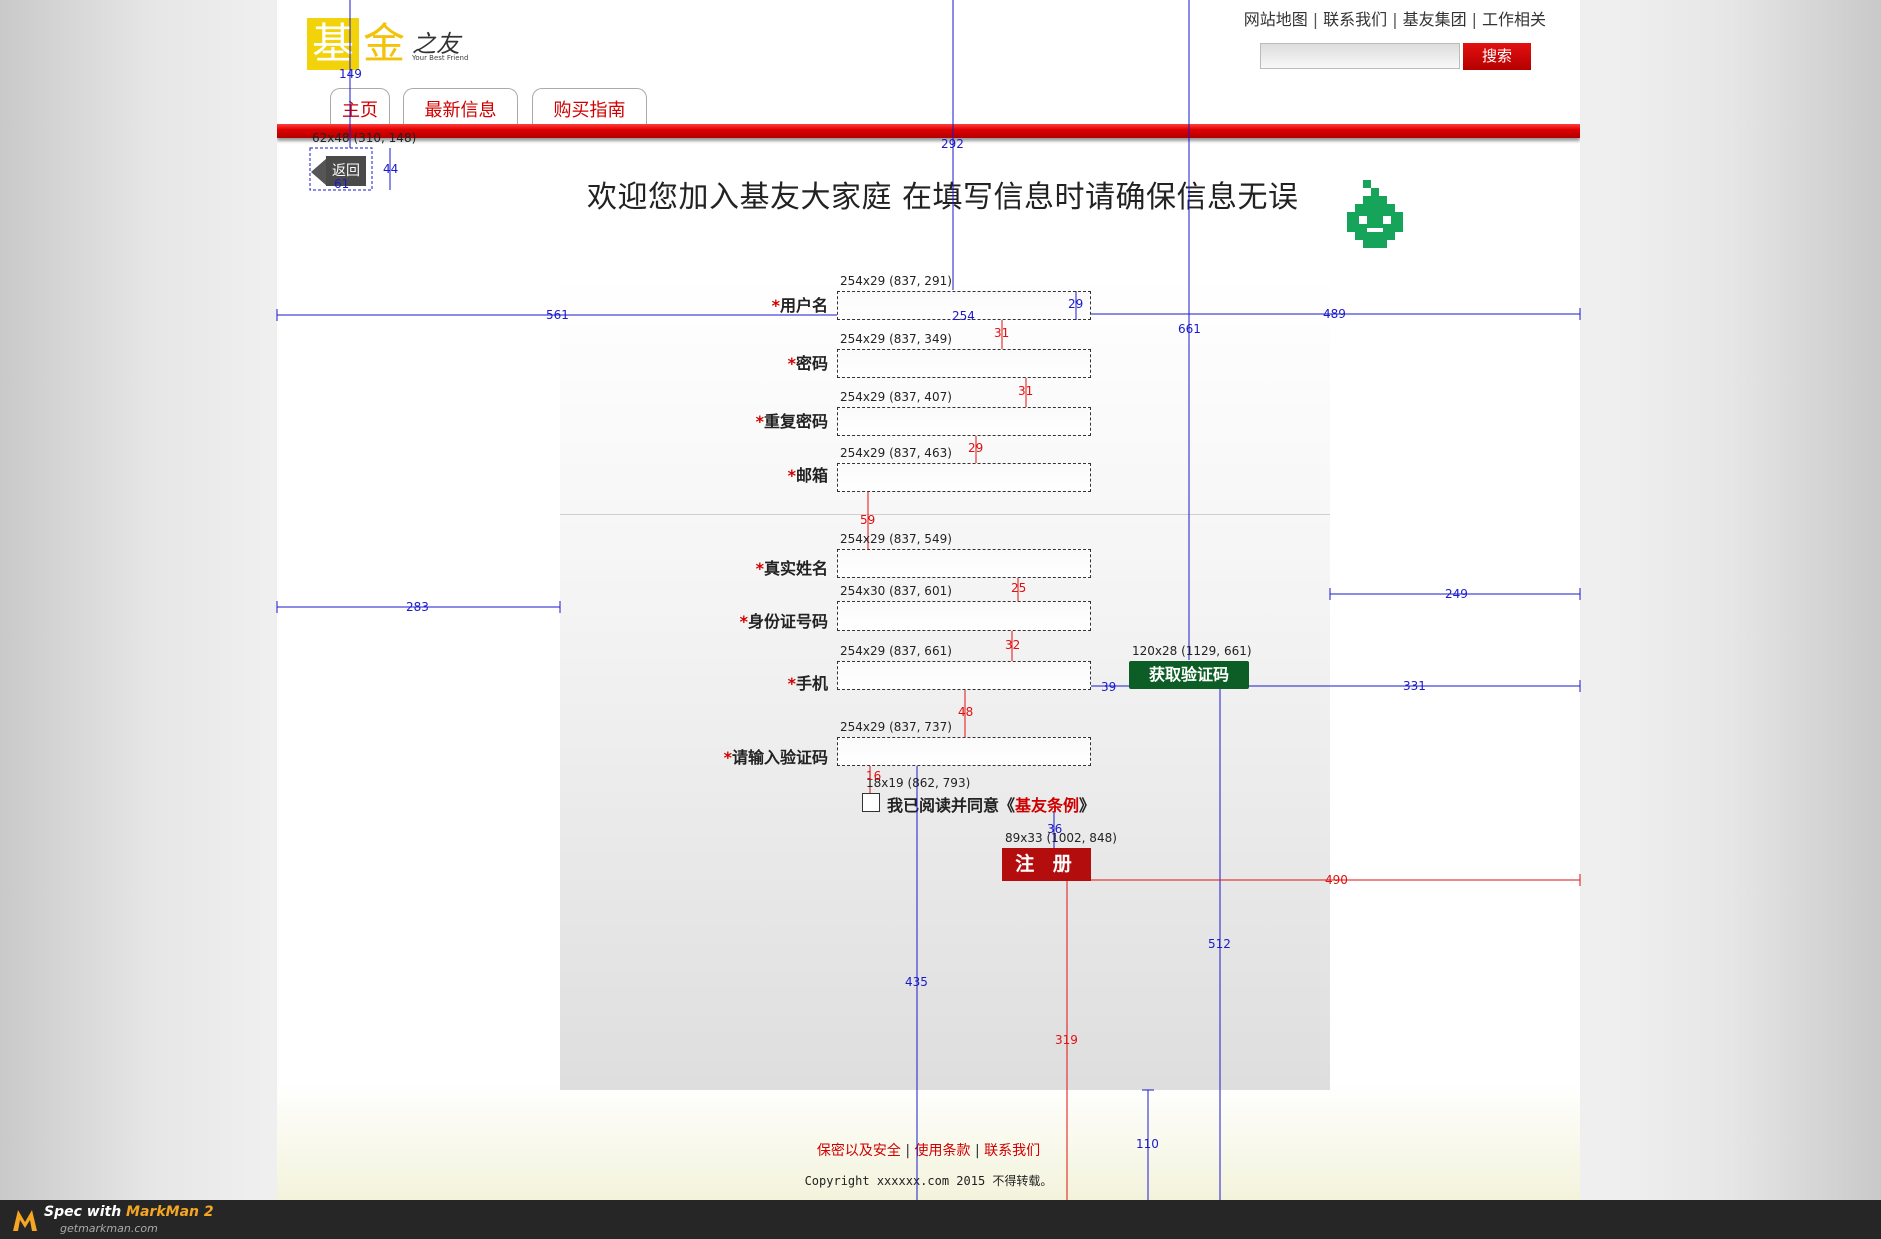  What do you see at coordinates (945, 514) in the screenshot?
I see `form-section-divider` at bounding box center [945, 514].